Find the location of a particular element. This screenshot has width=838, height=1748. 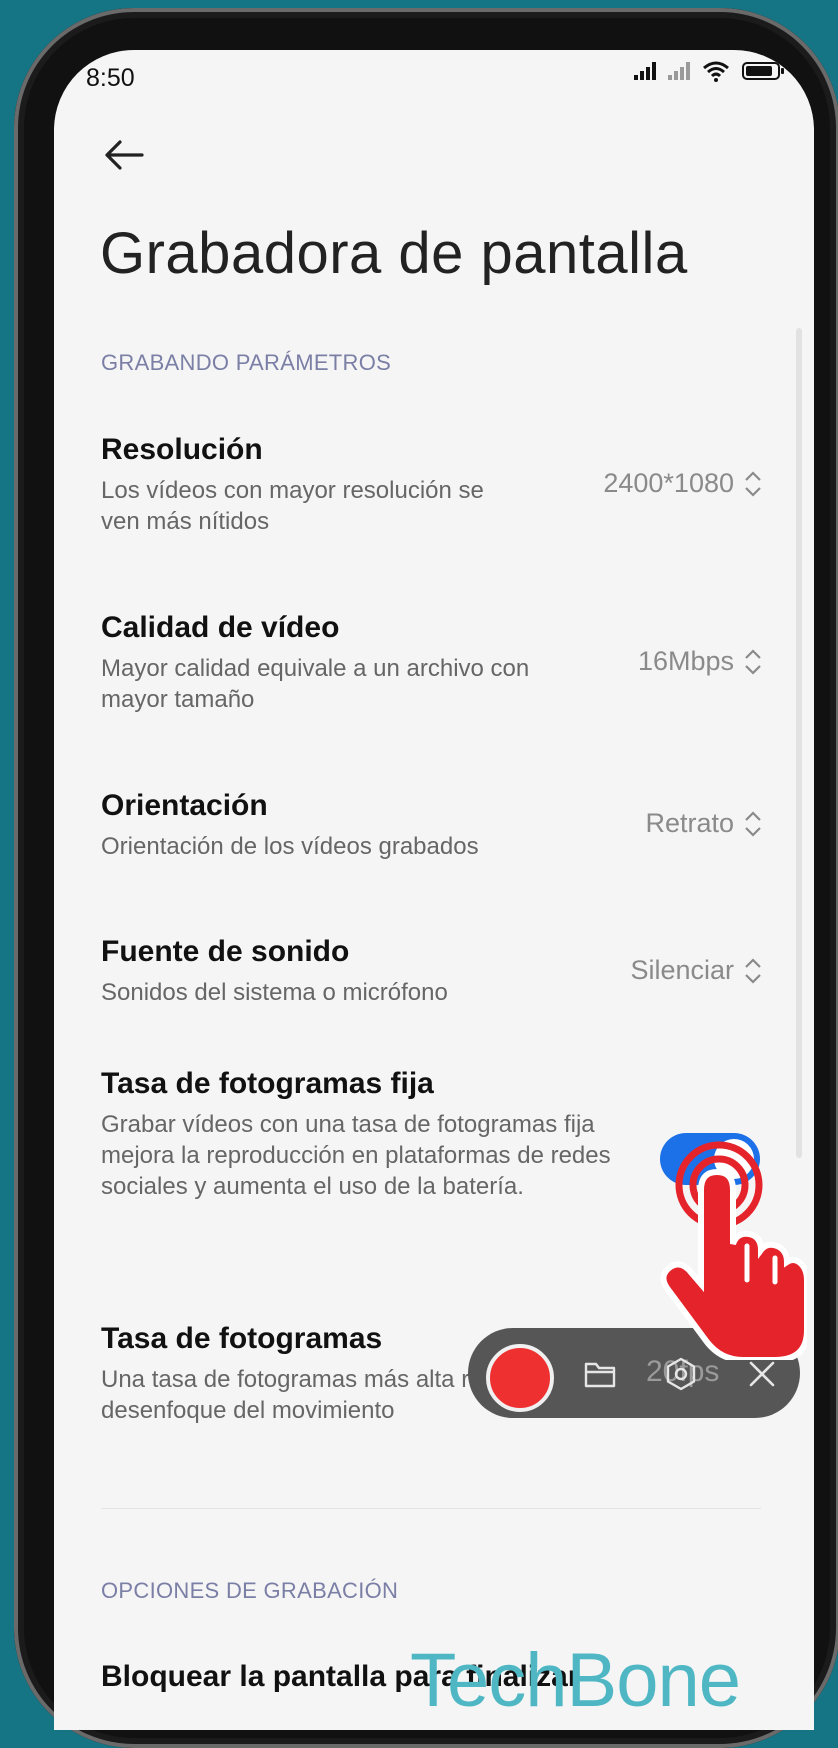

status-time: 8:50 is located at coordinates (110, 78).